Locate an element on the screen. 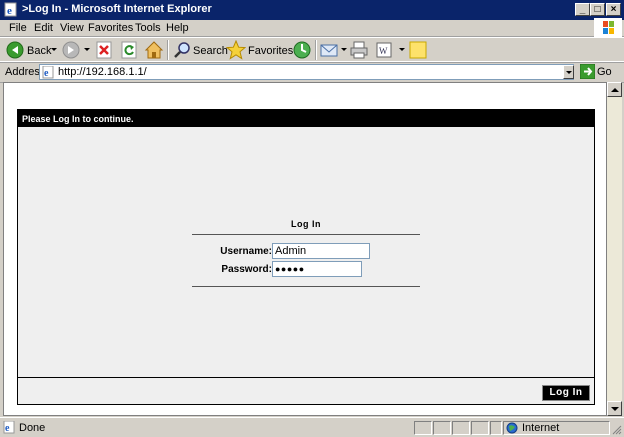 The height and width of the screenshot is (437, 624). close-button: × is located at coordinates (613, 9).